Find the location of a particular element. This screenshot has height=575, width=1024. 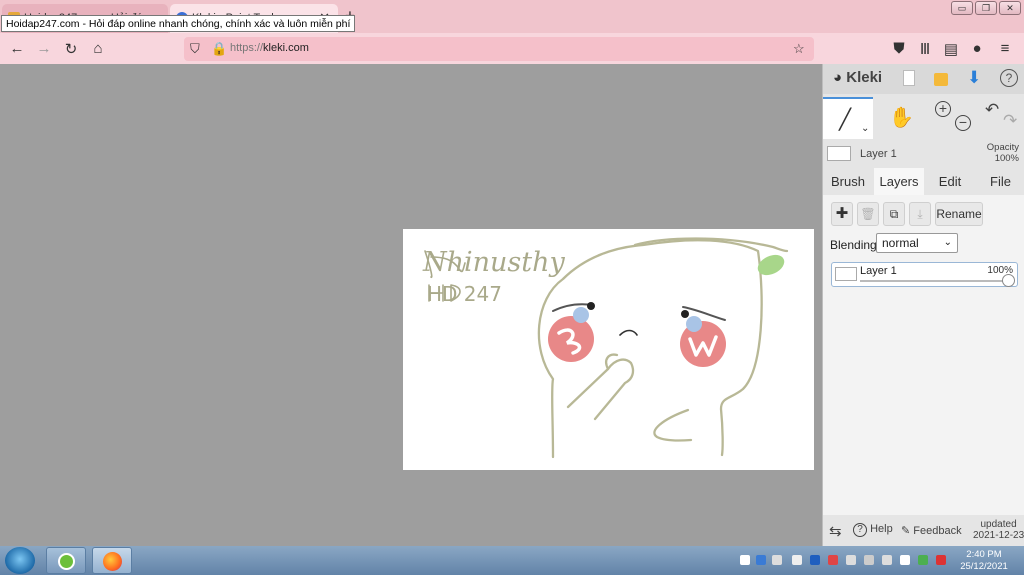

start-button is located at coordinates (20, 560).